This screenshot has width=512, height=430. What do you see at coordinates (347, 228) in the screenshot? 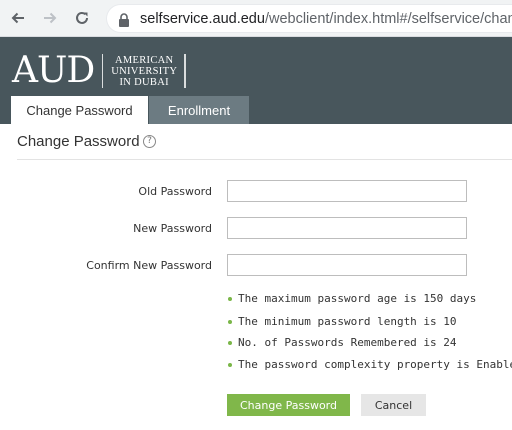
I see `new-password-input` at bounding box center [347, 228].